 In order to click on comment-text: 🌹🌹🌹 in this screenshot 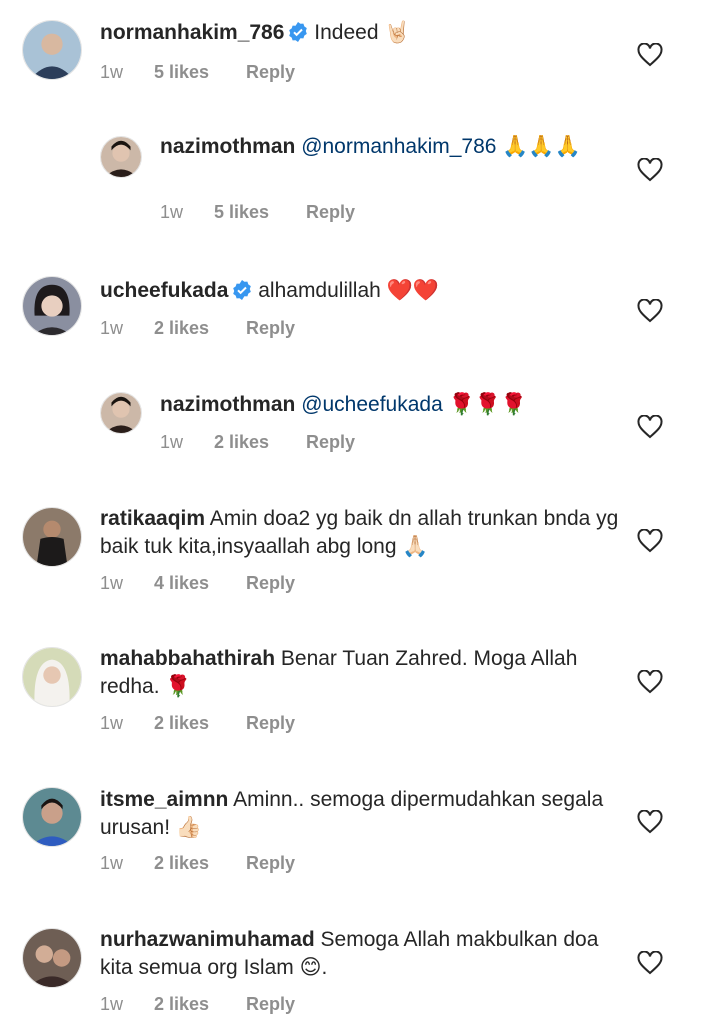, I will do `click(485, 404)`.